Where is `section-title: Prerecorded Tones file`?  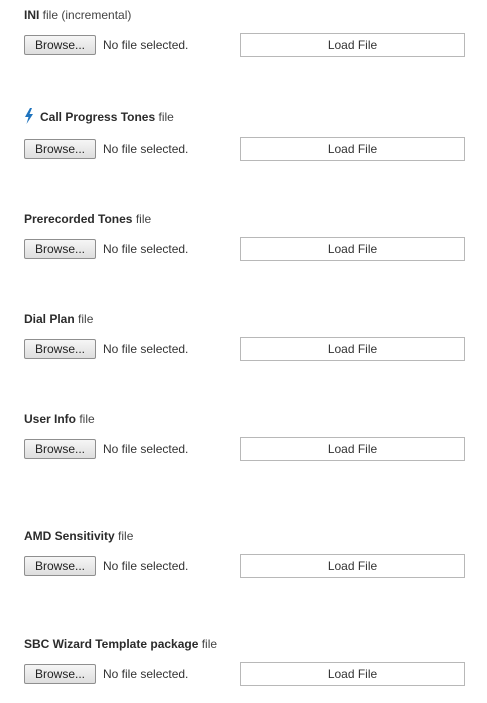
section-title: Prerecorded Tones file is located at coordinates (87, 219).